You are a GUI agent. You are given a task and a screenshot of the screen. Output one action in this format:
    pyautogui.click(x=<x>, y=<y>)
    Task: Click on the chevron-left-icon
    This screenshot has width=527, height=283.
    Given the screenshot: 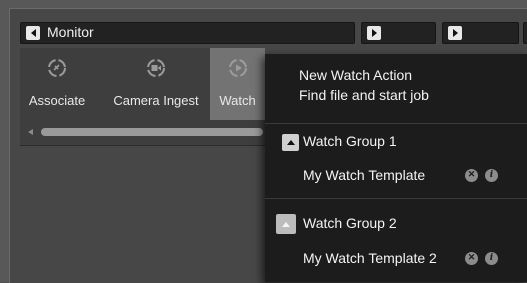 What is the action you would take?
    pyautogui.click(x=33, y=33)
    